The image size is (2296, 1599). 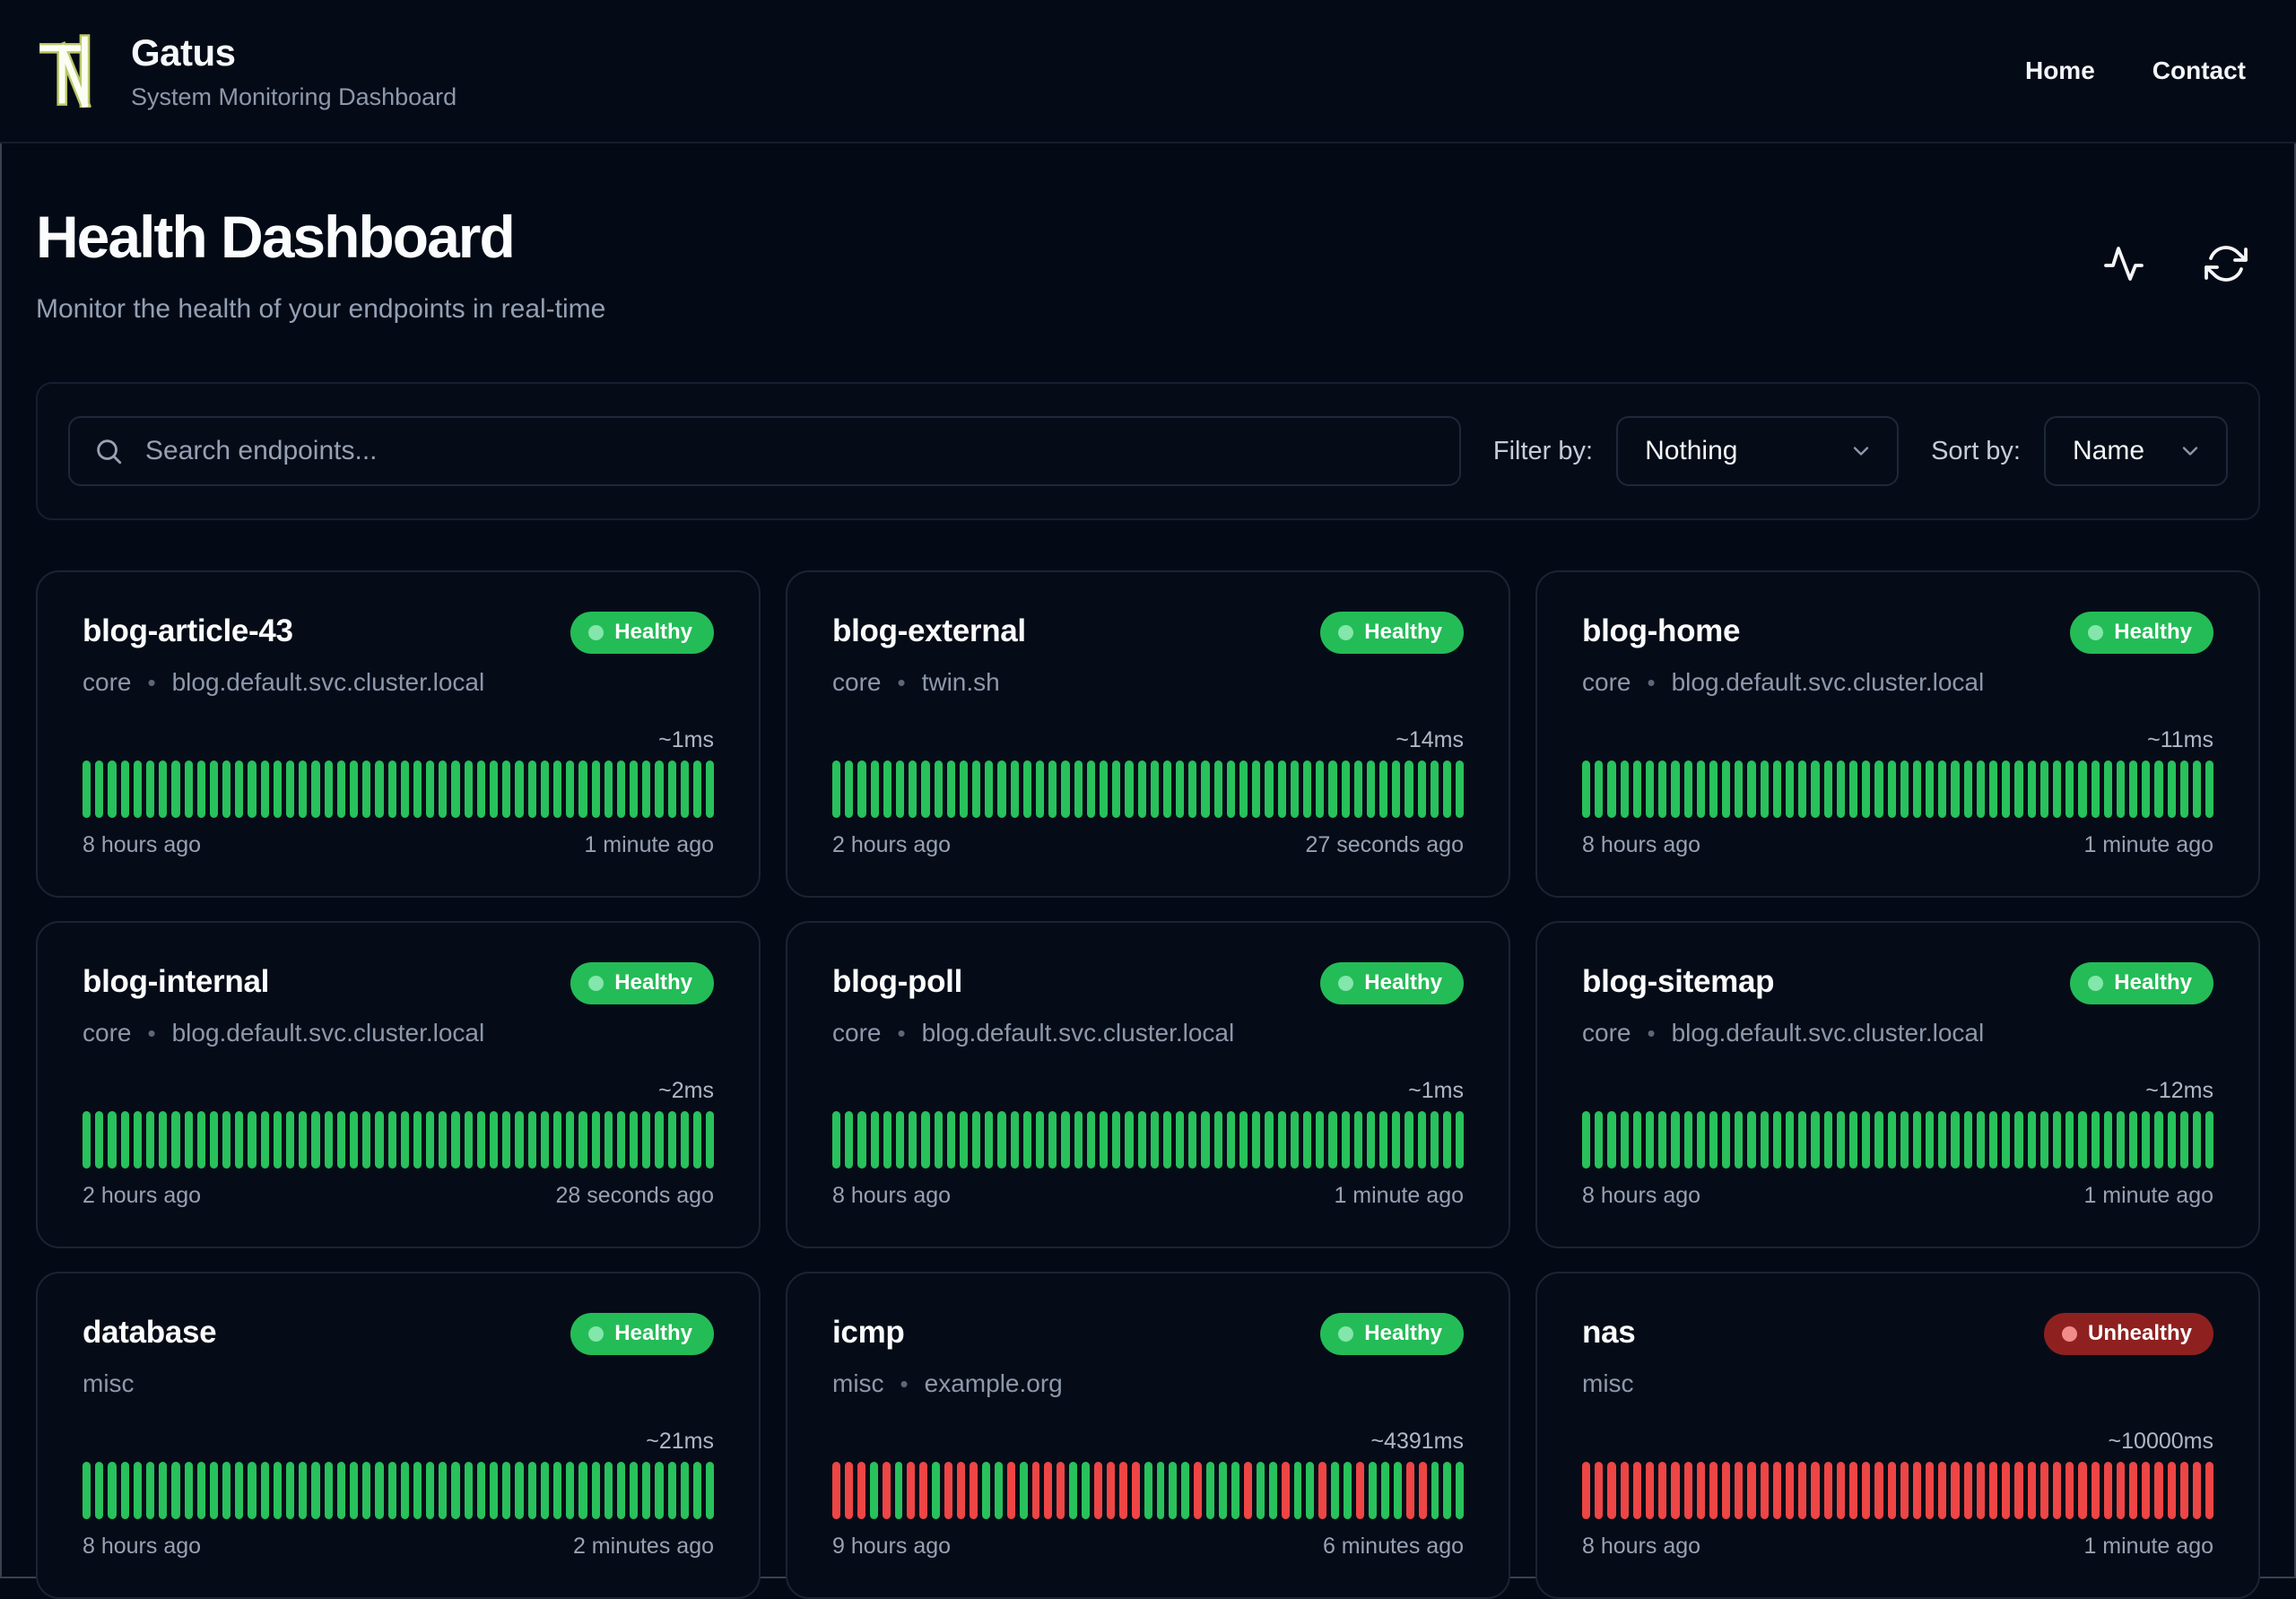 What do you see at coordinates (1430, 740) in the screenshot?
I see `latency-label: ~14ms` at bounding box center [1430, 740].